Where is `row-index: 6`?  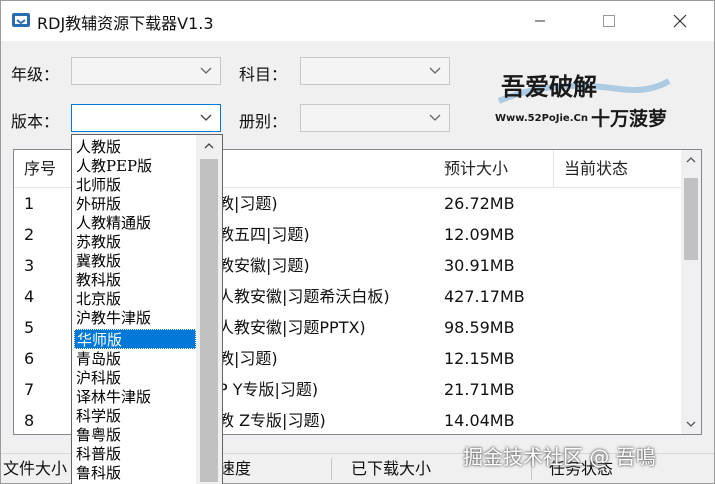 row-index: 6 is located at coordinates (29, 358).